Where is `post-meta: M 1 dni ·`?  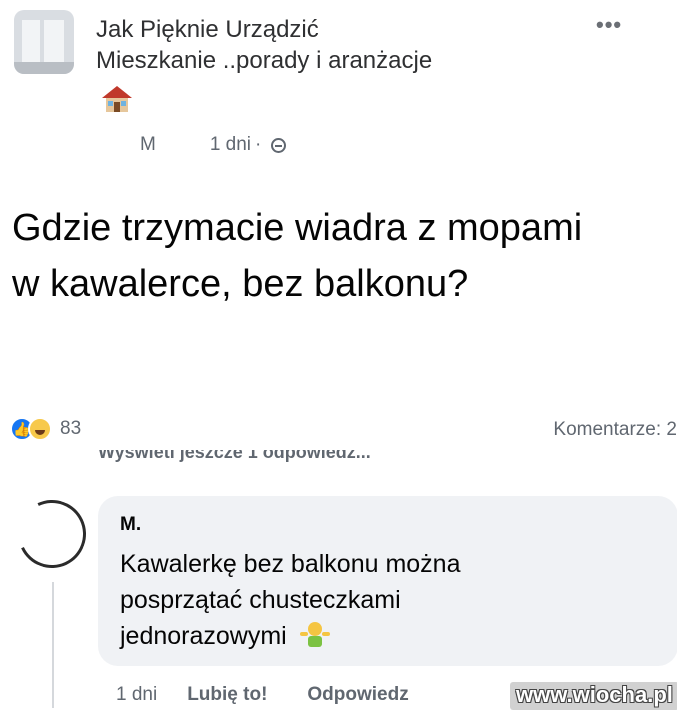
post-meta: M 1 dni · is located at coordinates (213, 145).